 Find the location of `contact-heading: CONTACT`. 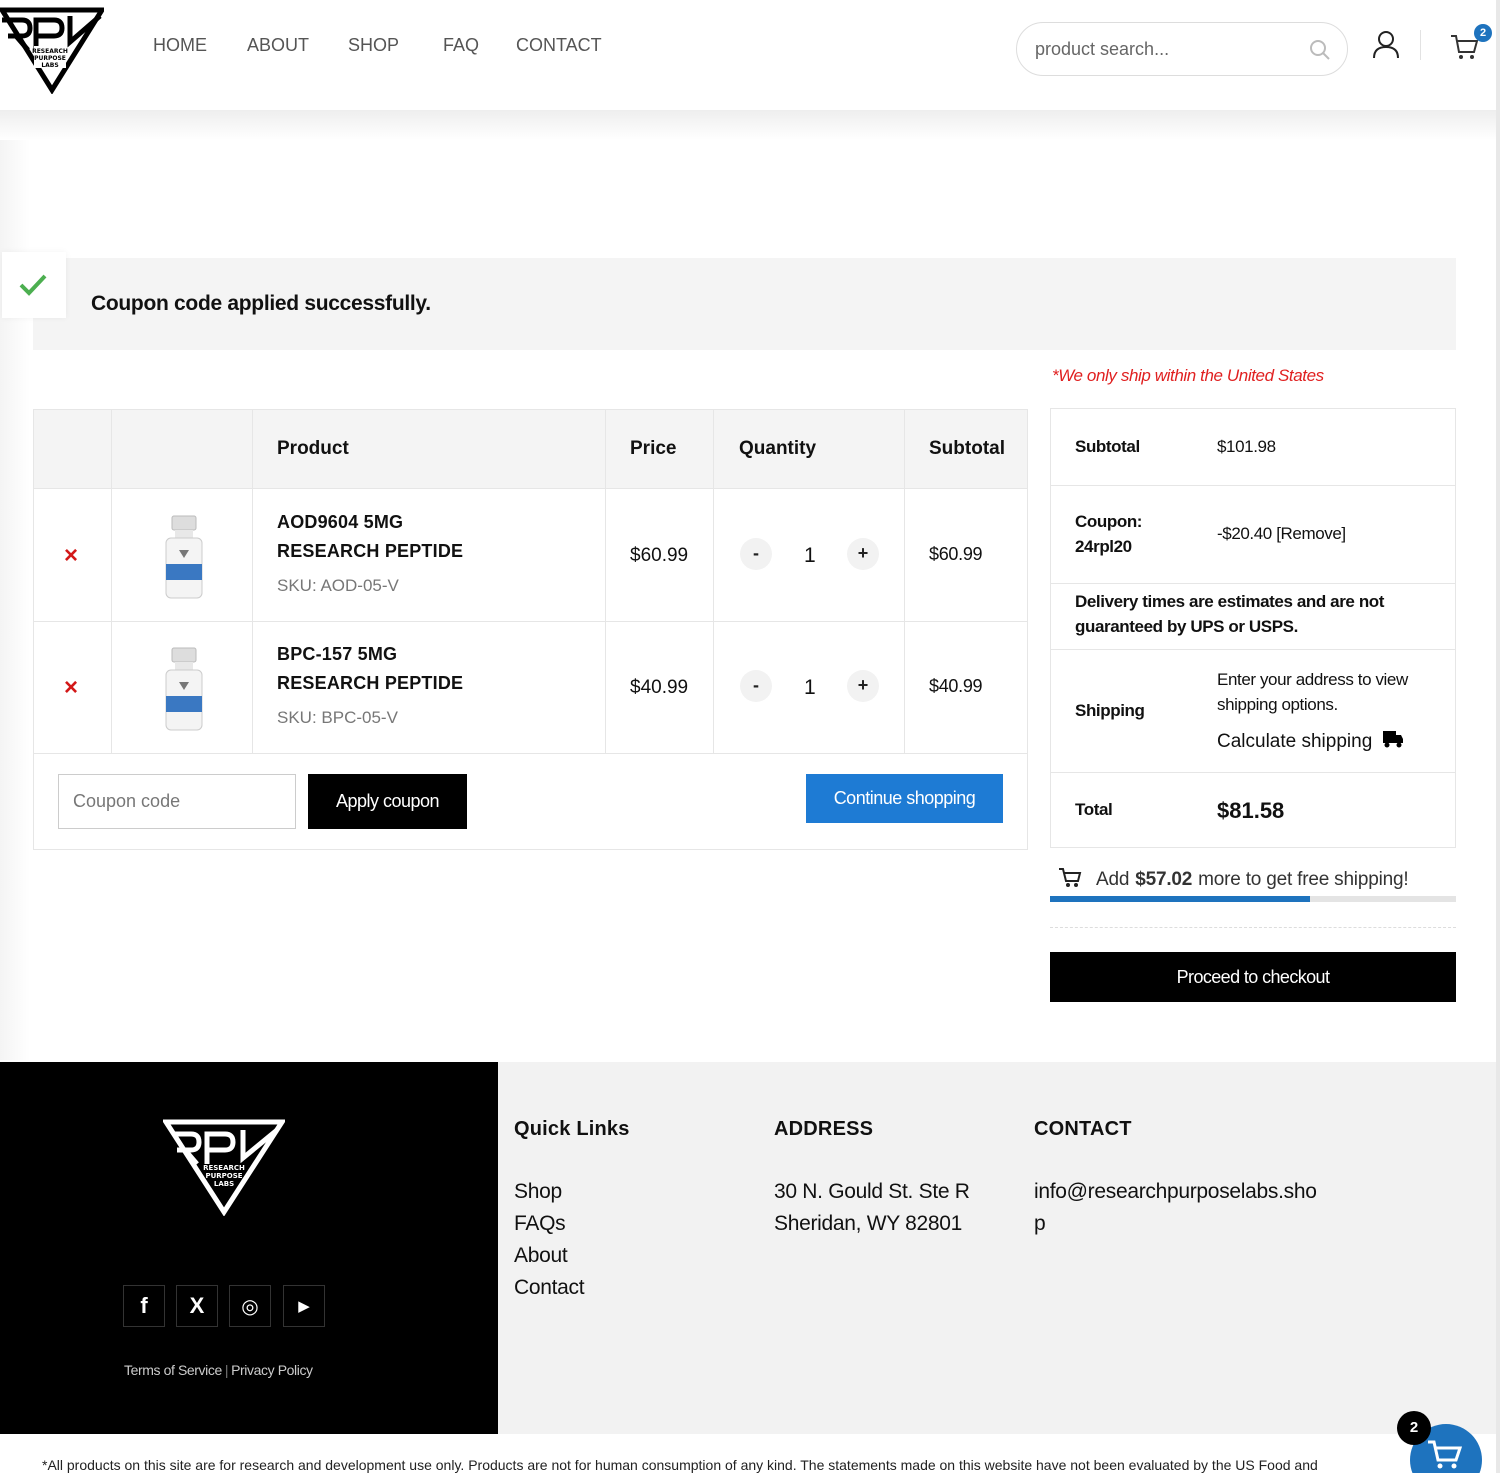

contact-heading: CONTACT is located at coordinates (1083, 1129).